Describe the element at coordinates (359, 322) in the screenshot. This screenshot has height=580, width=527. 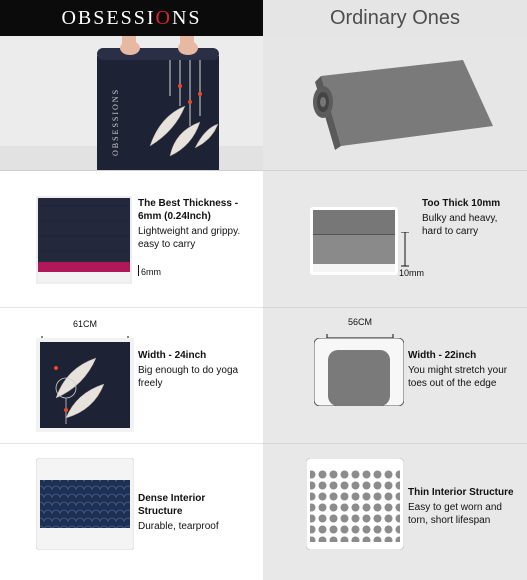
I see `ordinary-width-measure-label: 56CM` at that location.